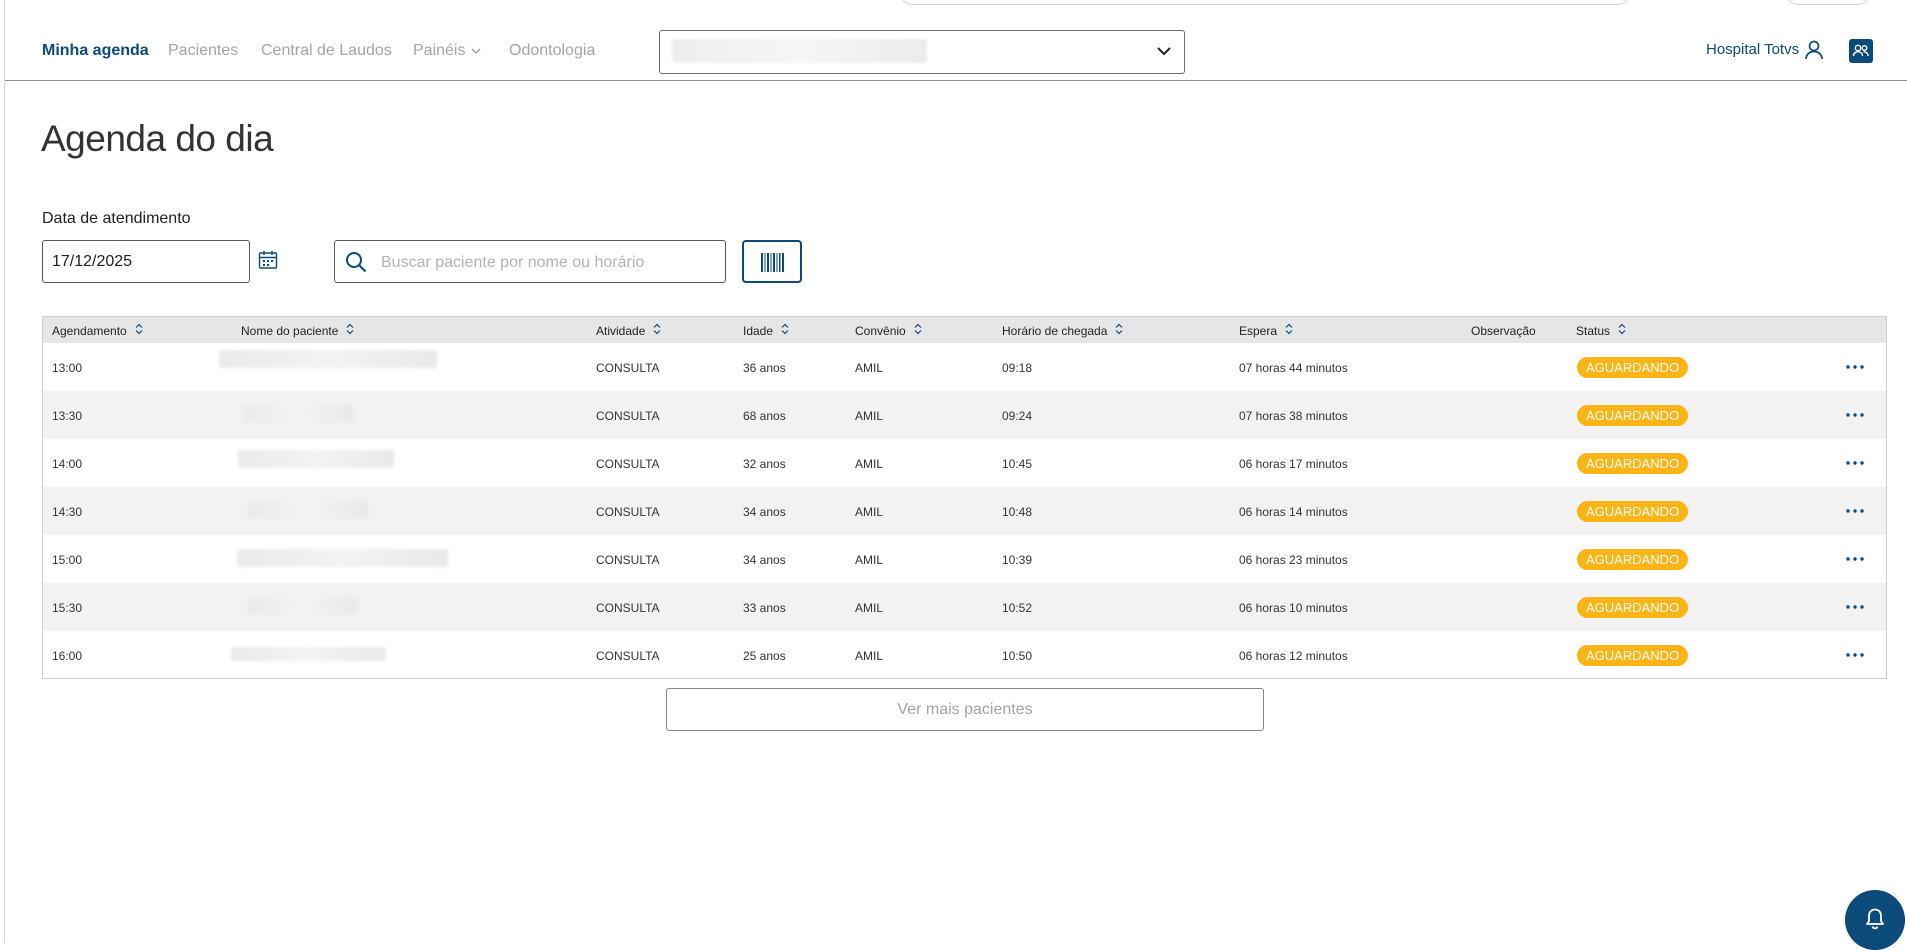  I want to click on nav-odontologia: Odontologia, so click(552, 51).